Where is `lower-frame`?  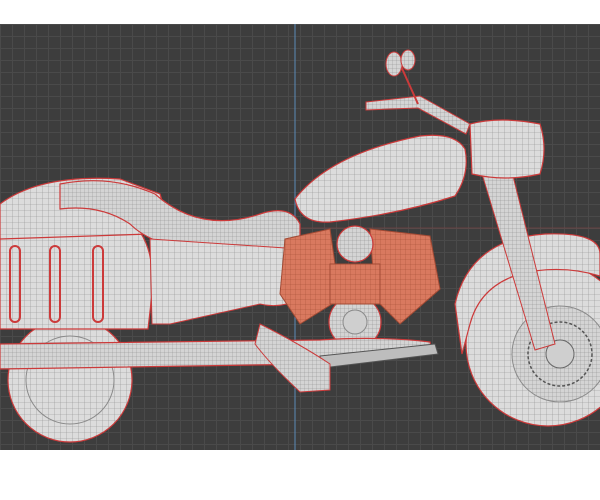
lower-frame is located at coordinates (292, 358).